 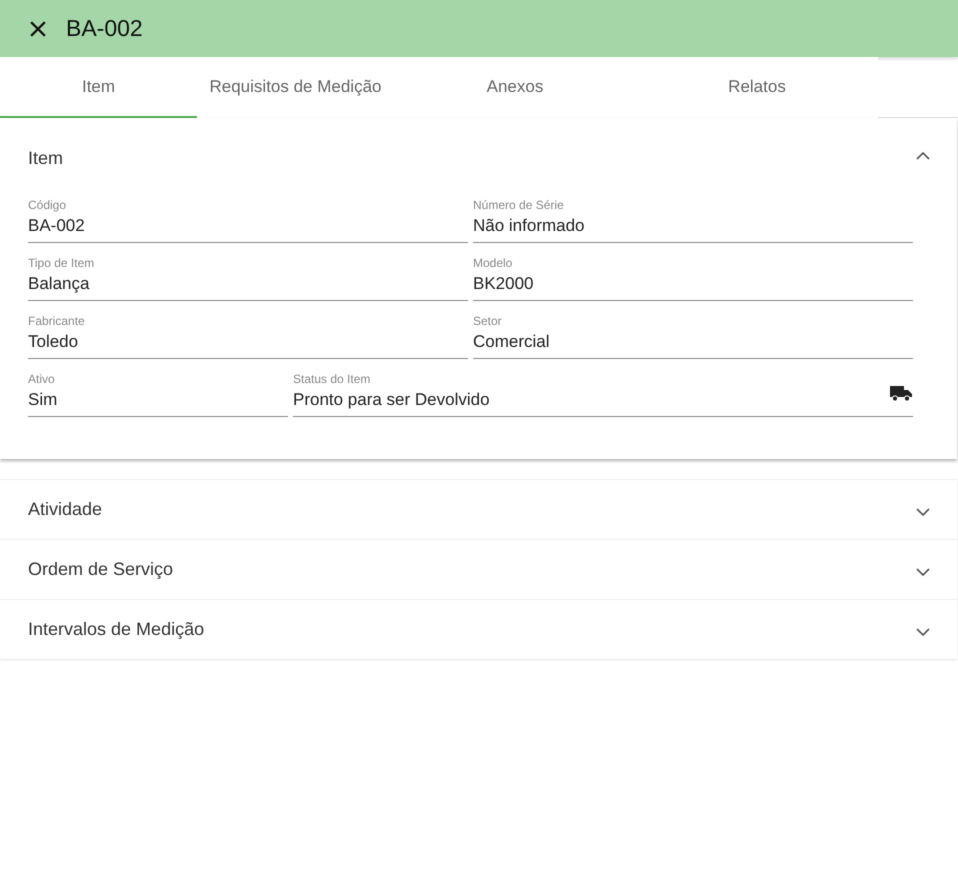 What do you see at coordinates (57, 321) in the screenshot?
I see `field-label: Fabricante` at bounding box center [57, 321].